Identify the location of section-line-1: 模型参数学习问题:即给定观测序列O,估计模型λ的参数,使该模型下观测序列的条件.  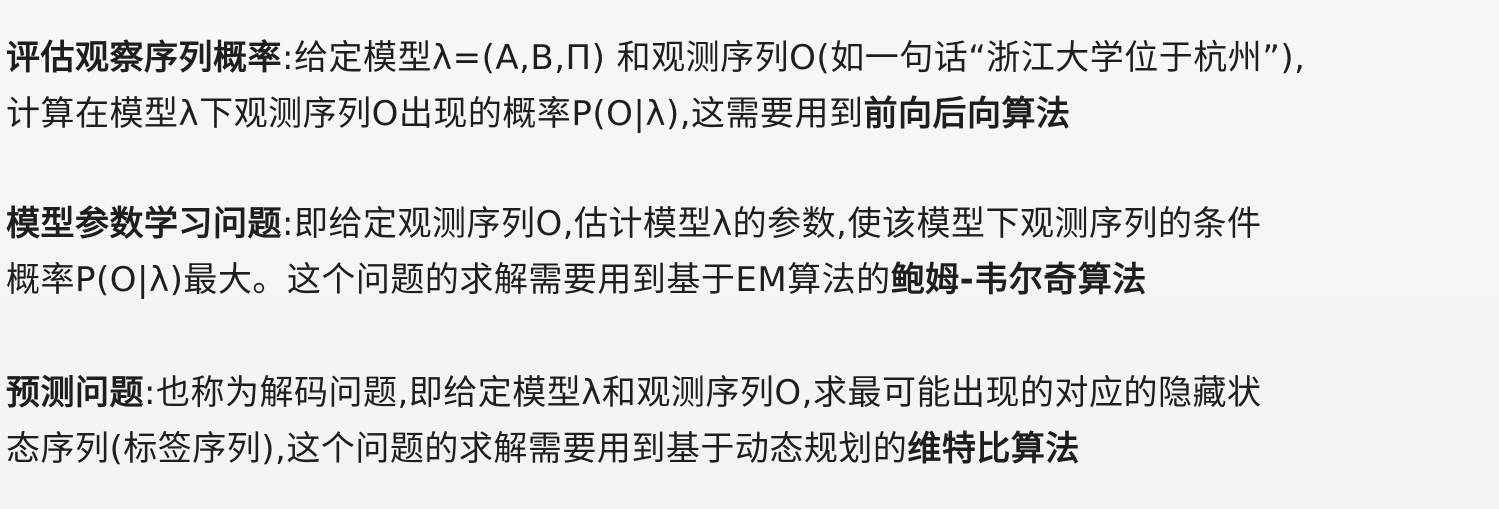
(746, 224).